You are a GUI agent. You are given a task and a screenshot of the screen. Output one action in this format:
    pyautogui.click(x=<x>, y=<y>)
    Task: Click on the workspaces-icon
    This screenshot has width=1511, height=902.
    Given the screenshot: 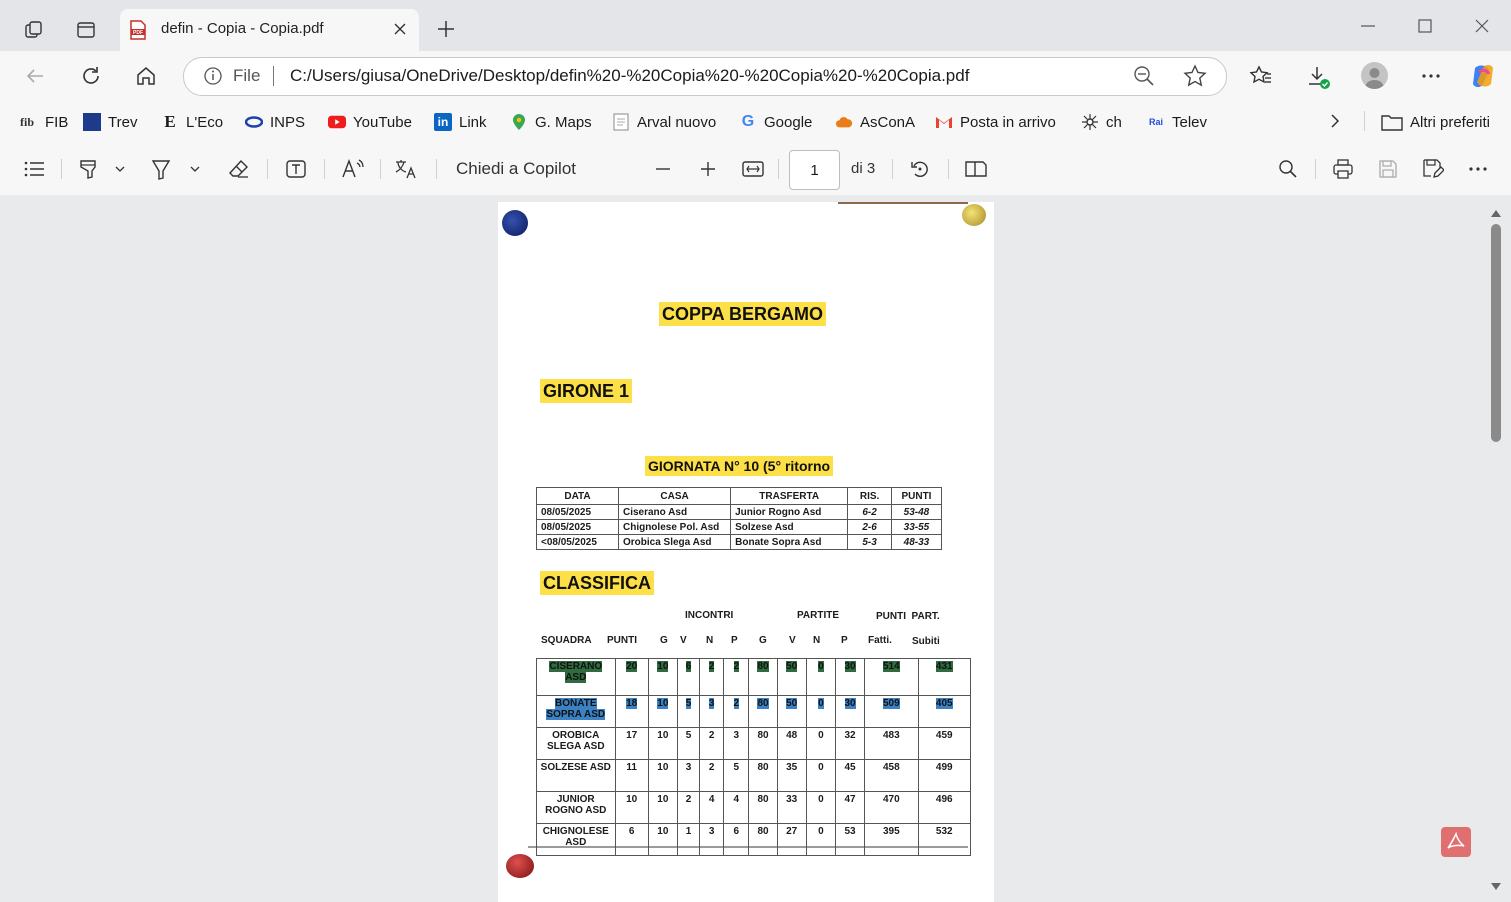 What is the action you would take?
    pyautogui.click(x=34, y=30)
    